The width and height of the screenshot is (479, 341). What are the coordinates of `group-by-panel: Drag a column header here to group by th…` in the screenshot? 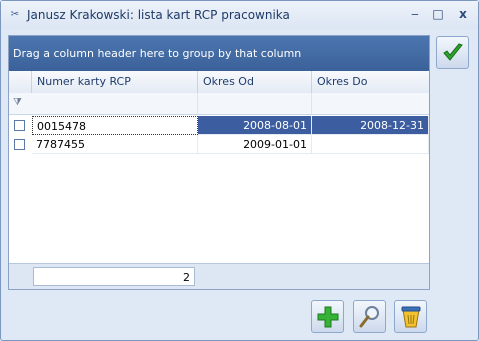 It's located at (219, 53).